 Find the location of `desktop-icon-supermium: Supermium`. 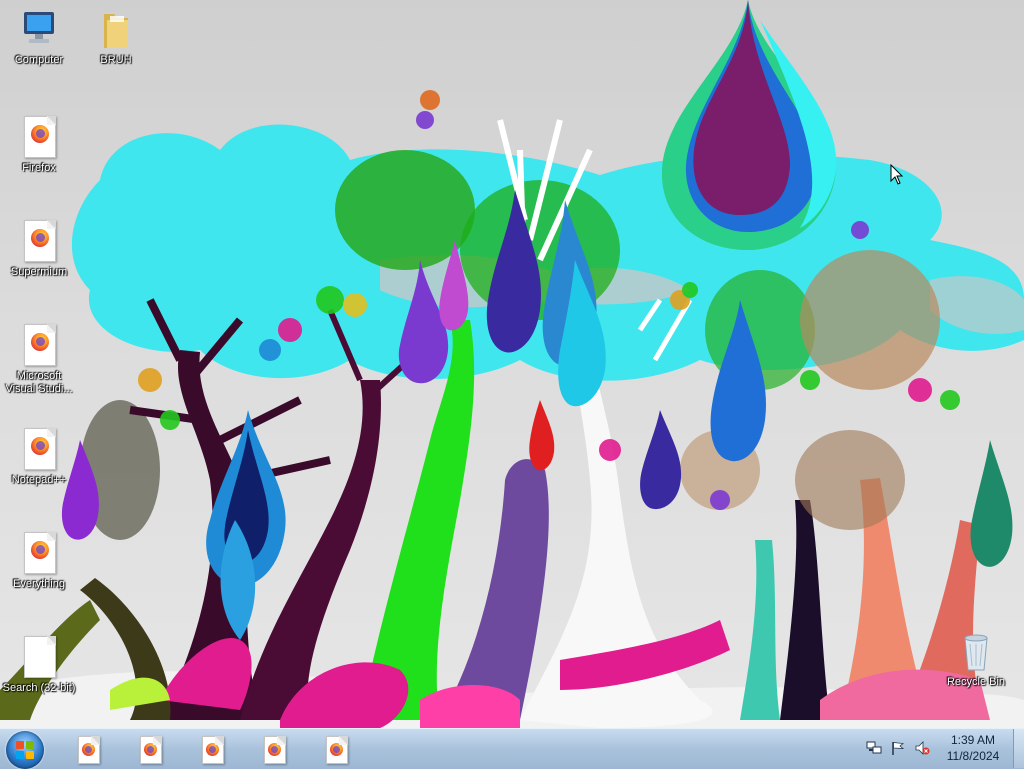

desktop-icon-supermium: Supermium is located at coordinates (39, 249).